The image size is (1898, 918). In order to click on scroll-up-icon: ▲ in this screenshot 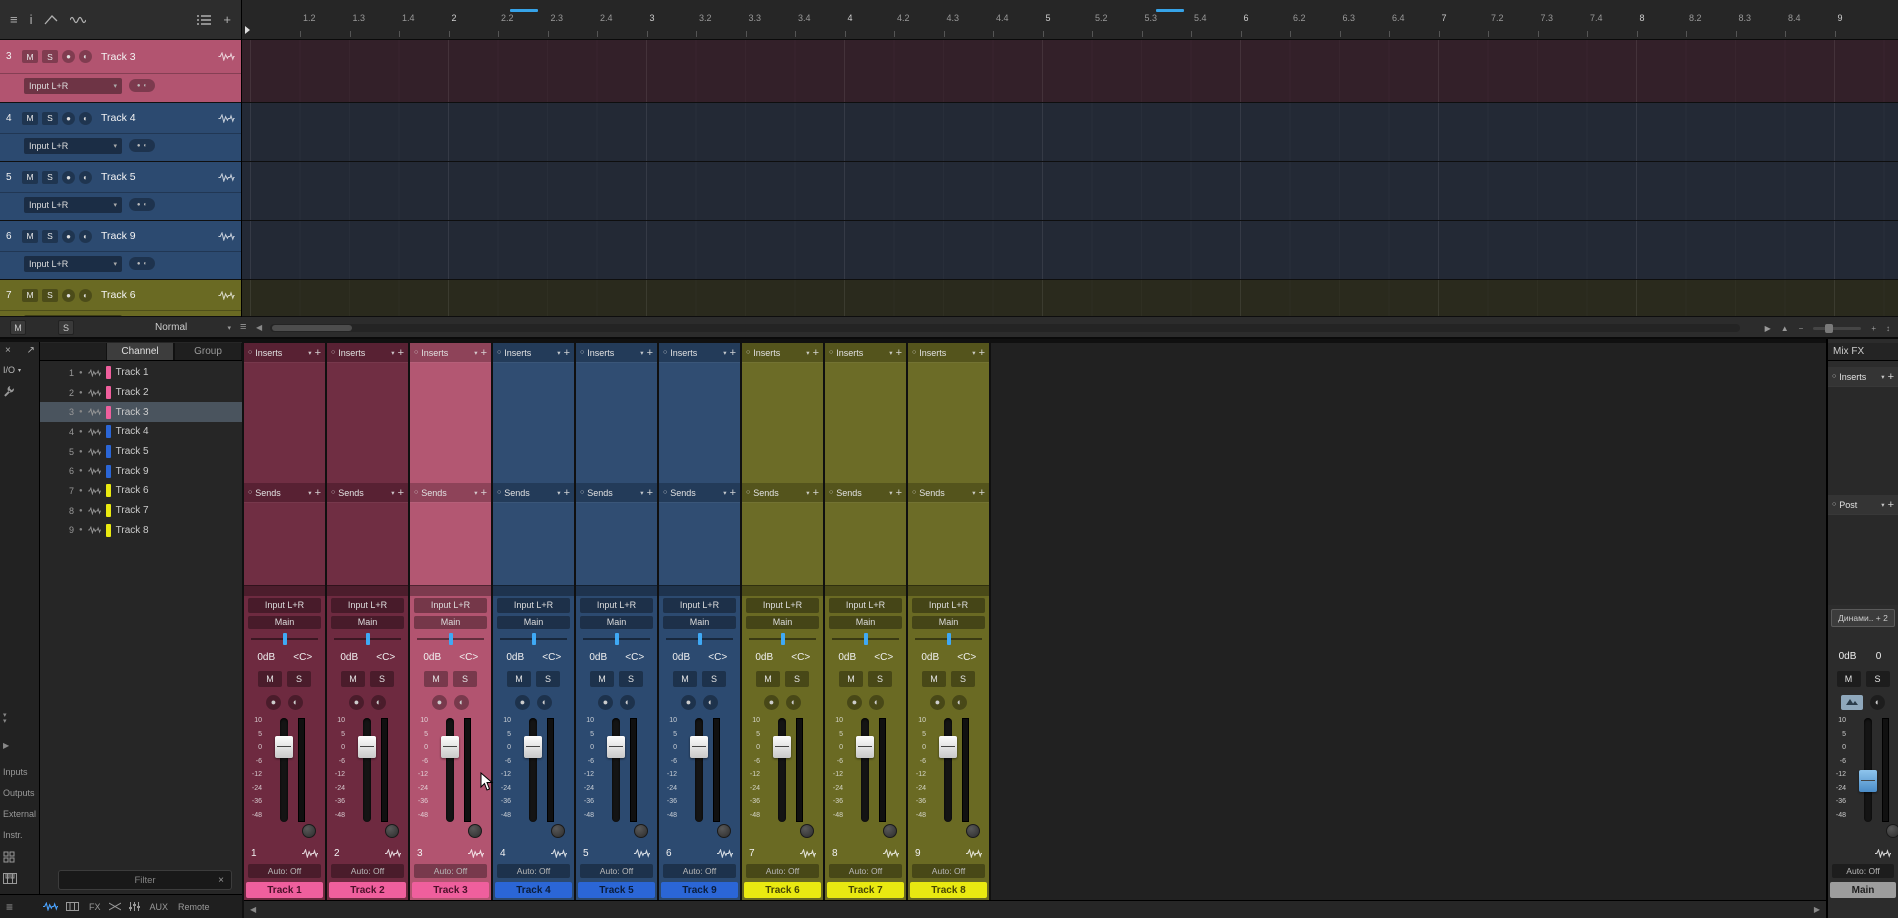, I will do `click(1785, 328)`.